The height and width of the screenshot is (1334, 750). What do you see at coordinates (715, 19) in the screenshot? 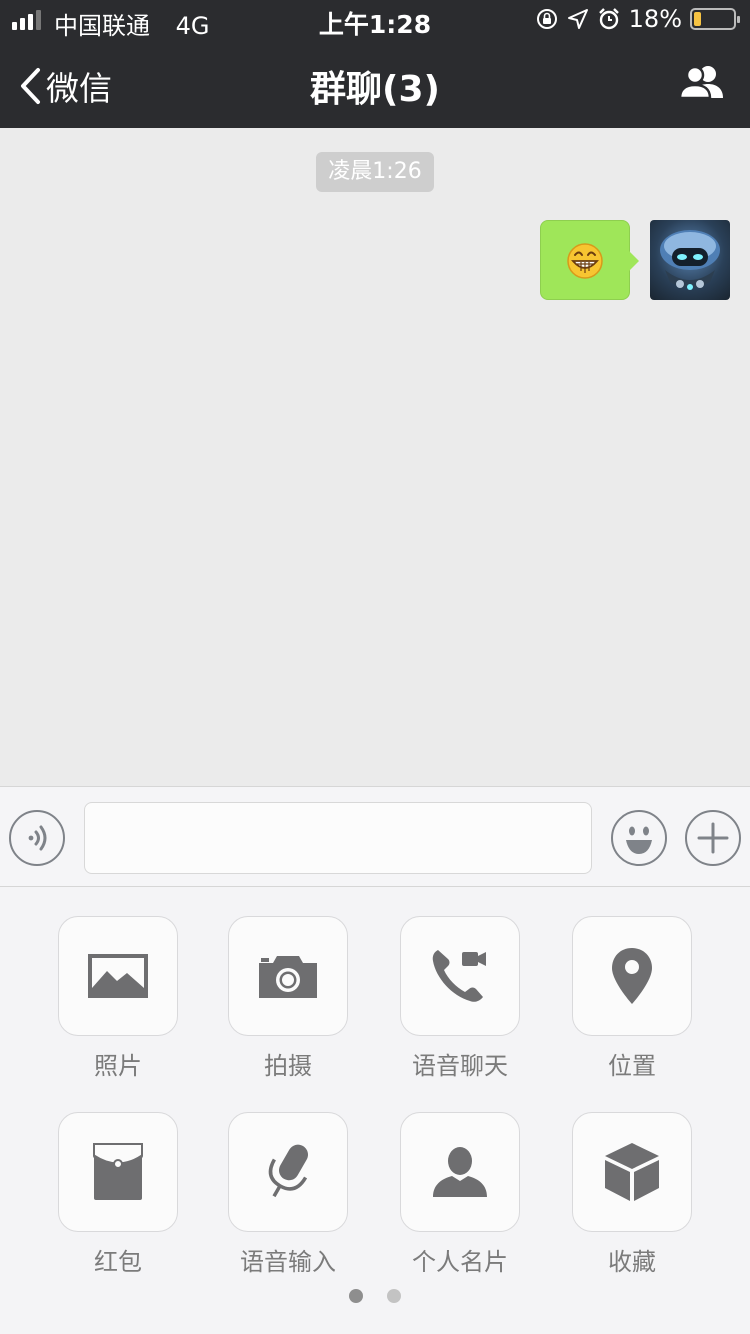
I see `battery-icon` at bounding box center [715, 19].